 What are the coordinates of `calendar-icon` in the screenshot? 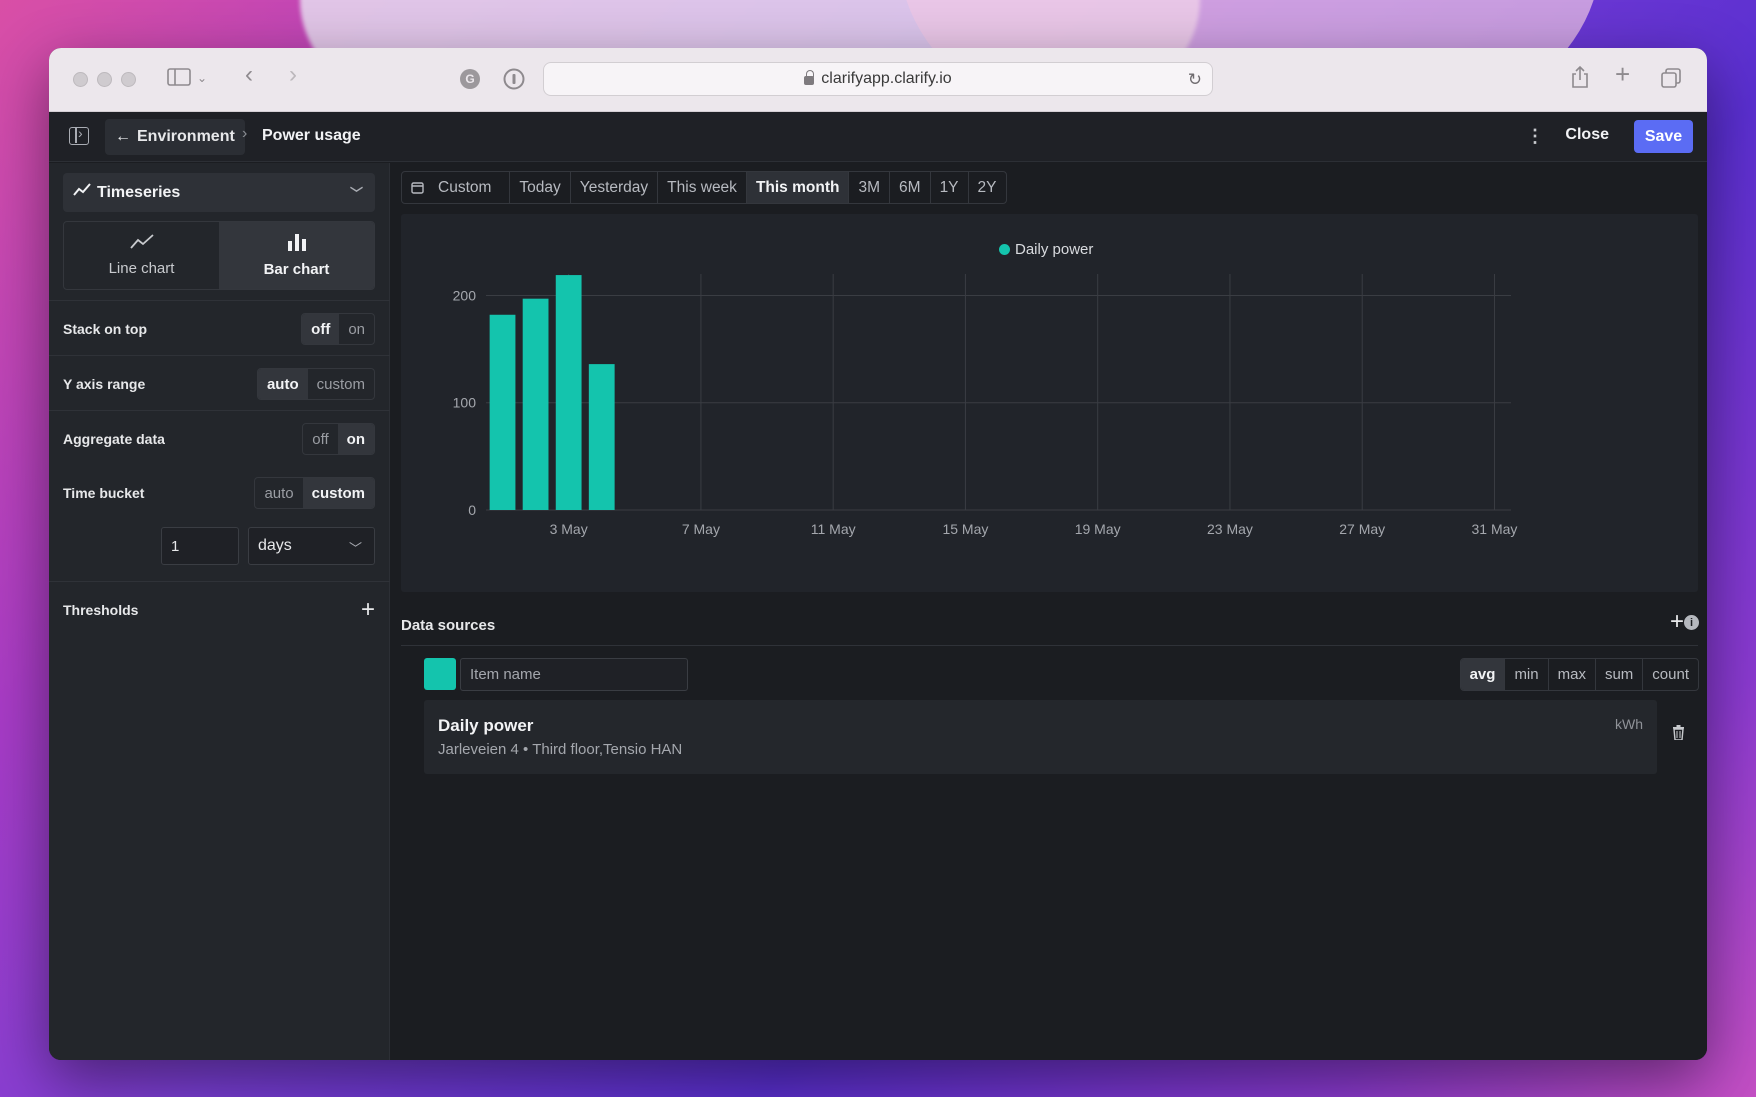 It's located at (417, 188).